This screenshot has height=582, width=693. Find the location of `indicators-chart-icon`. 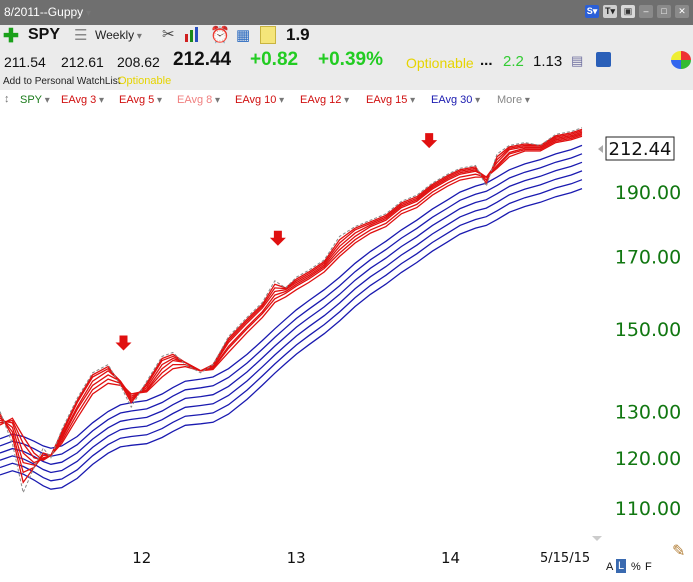

indicators-chart-icon is located at coordinates (193, 34).